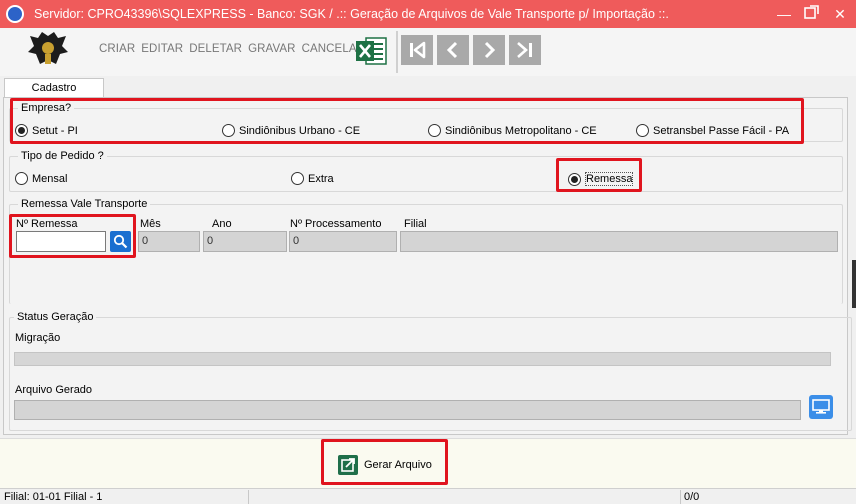 The height and width of the screenshot is (504, 856). What do you see at coordinates (489, 50) in the screenshot?
I see `next-record-icon` at bounding box center [489, 50].